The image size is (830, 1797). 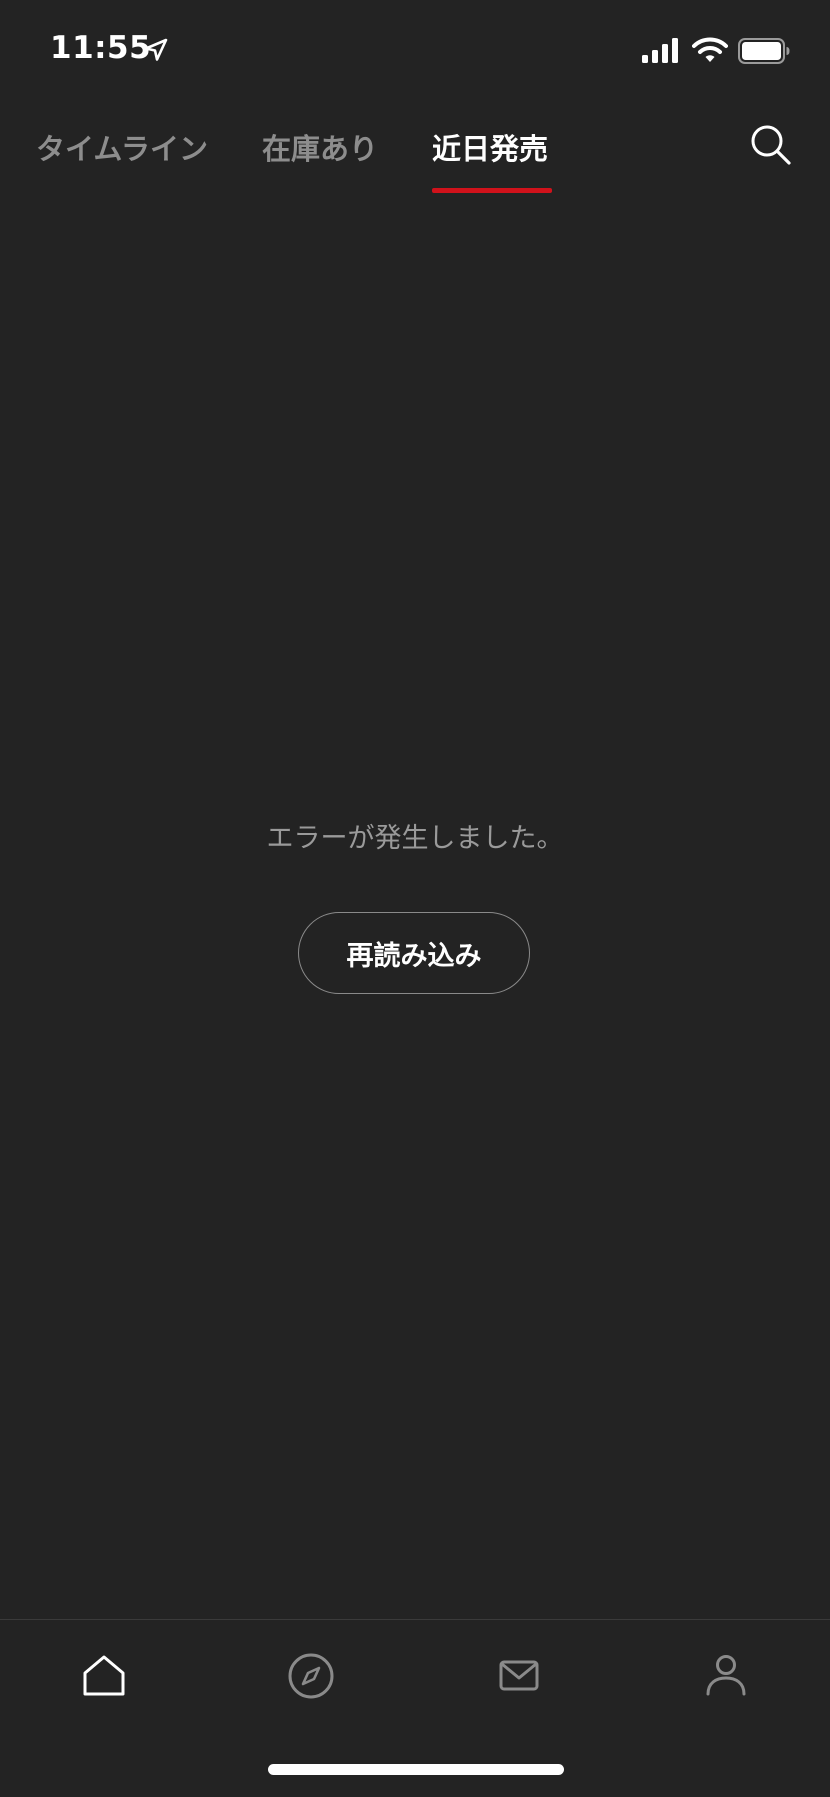 I want to click on status-bar: 11:55, so click(x=415, y=50).